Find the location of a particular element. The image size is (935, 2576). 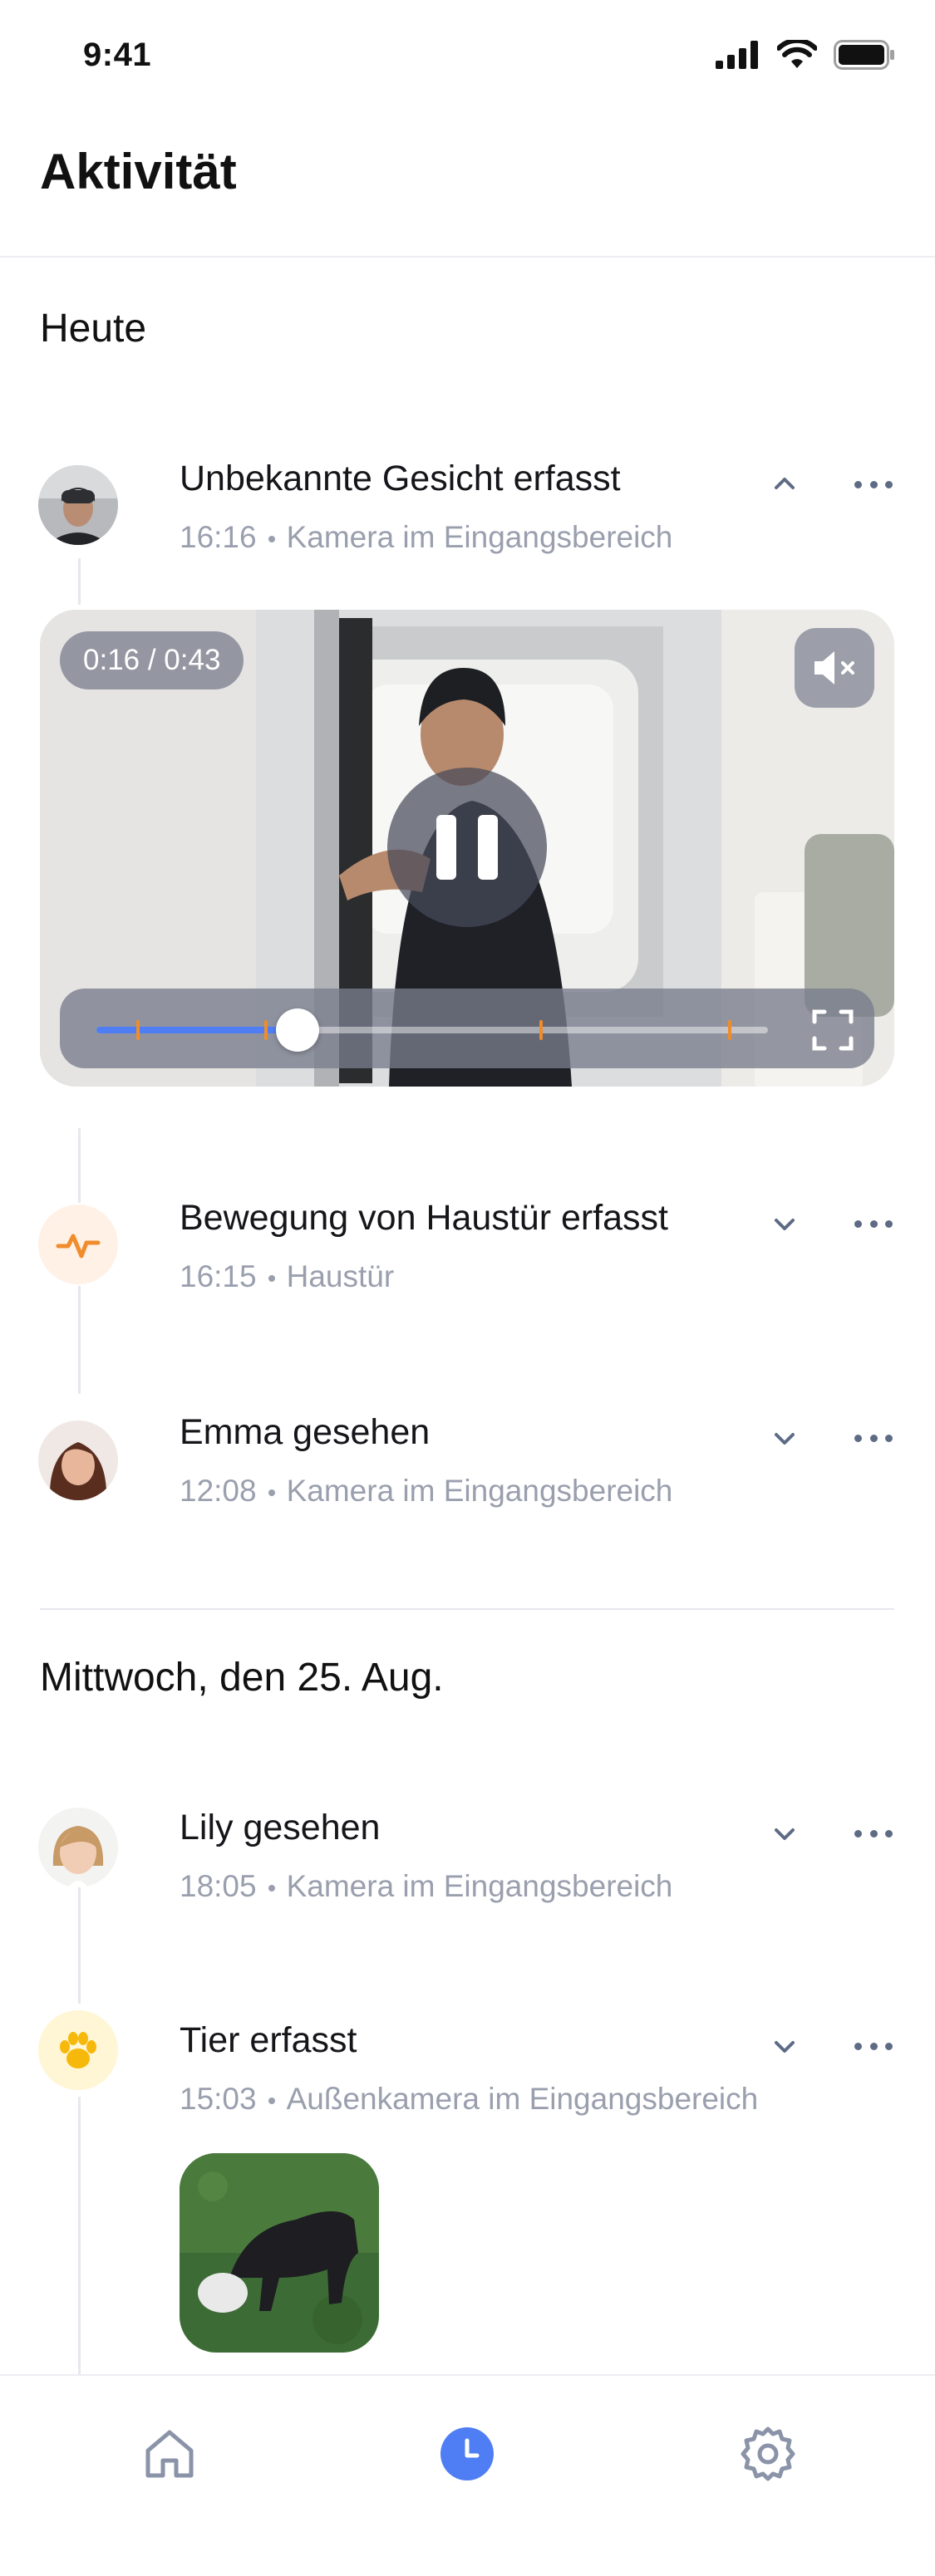

status-icons is located at coordinates (805, 54).